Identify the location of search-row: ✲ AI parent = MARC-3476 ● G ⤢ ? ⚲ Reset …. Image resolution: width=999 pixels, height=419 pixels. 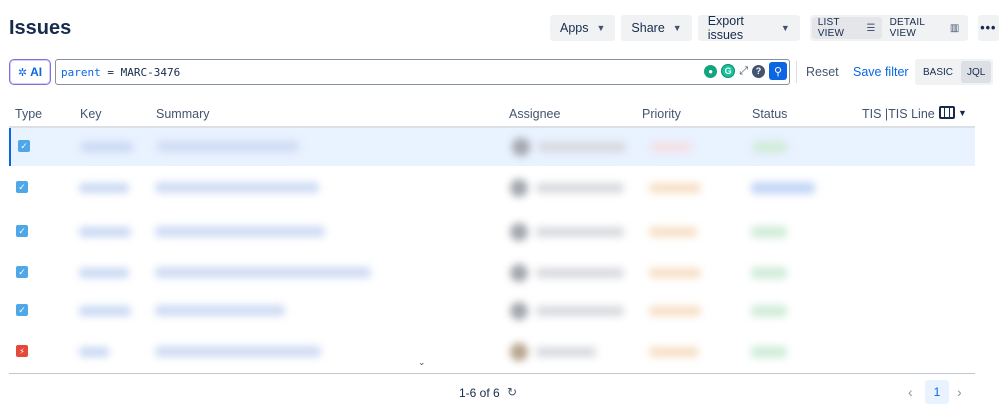
(501, 72).